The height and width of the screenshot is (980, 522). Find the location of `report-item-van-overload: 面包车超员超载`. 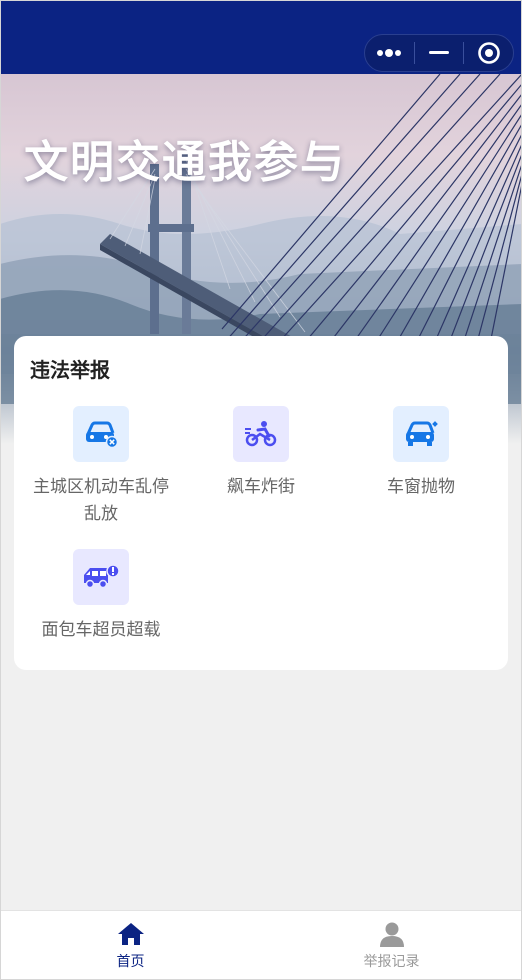

report-item-van-overload: 面包车超员超载 is located at coordinates (101, 596).